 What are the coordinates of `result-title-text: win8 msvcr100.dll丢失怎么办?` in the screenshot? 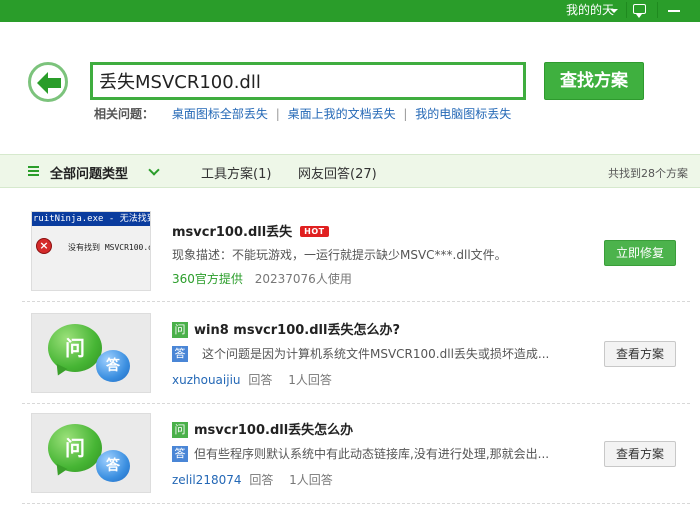 It's located at (297, 330).